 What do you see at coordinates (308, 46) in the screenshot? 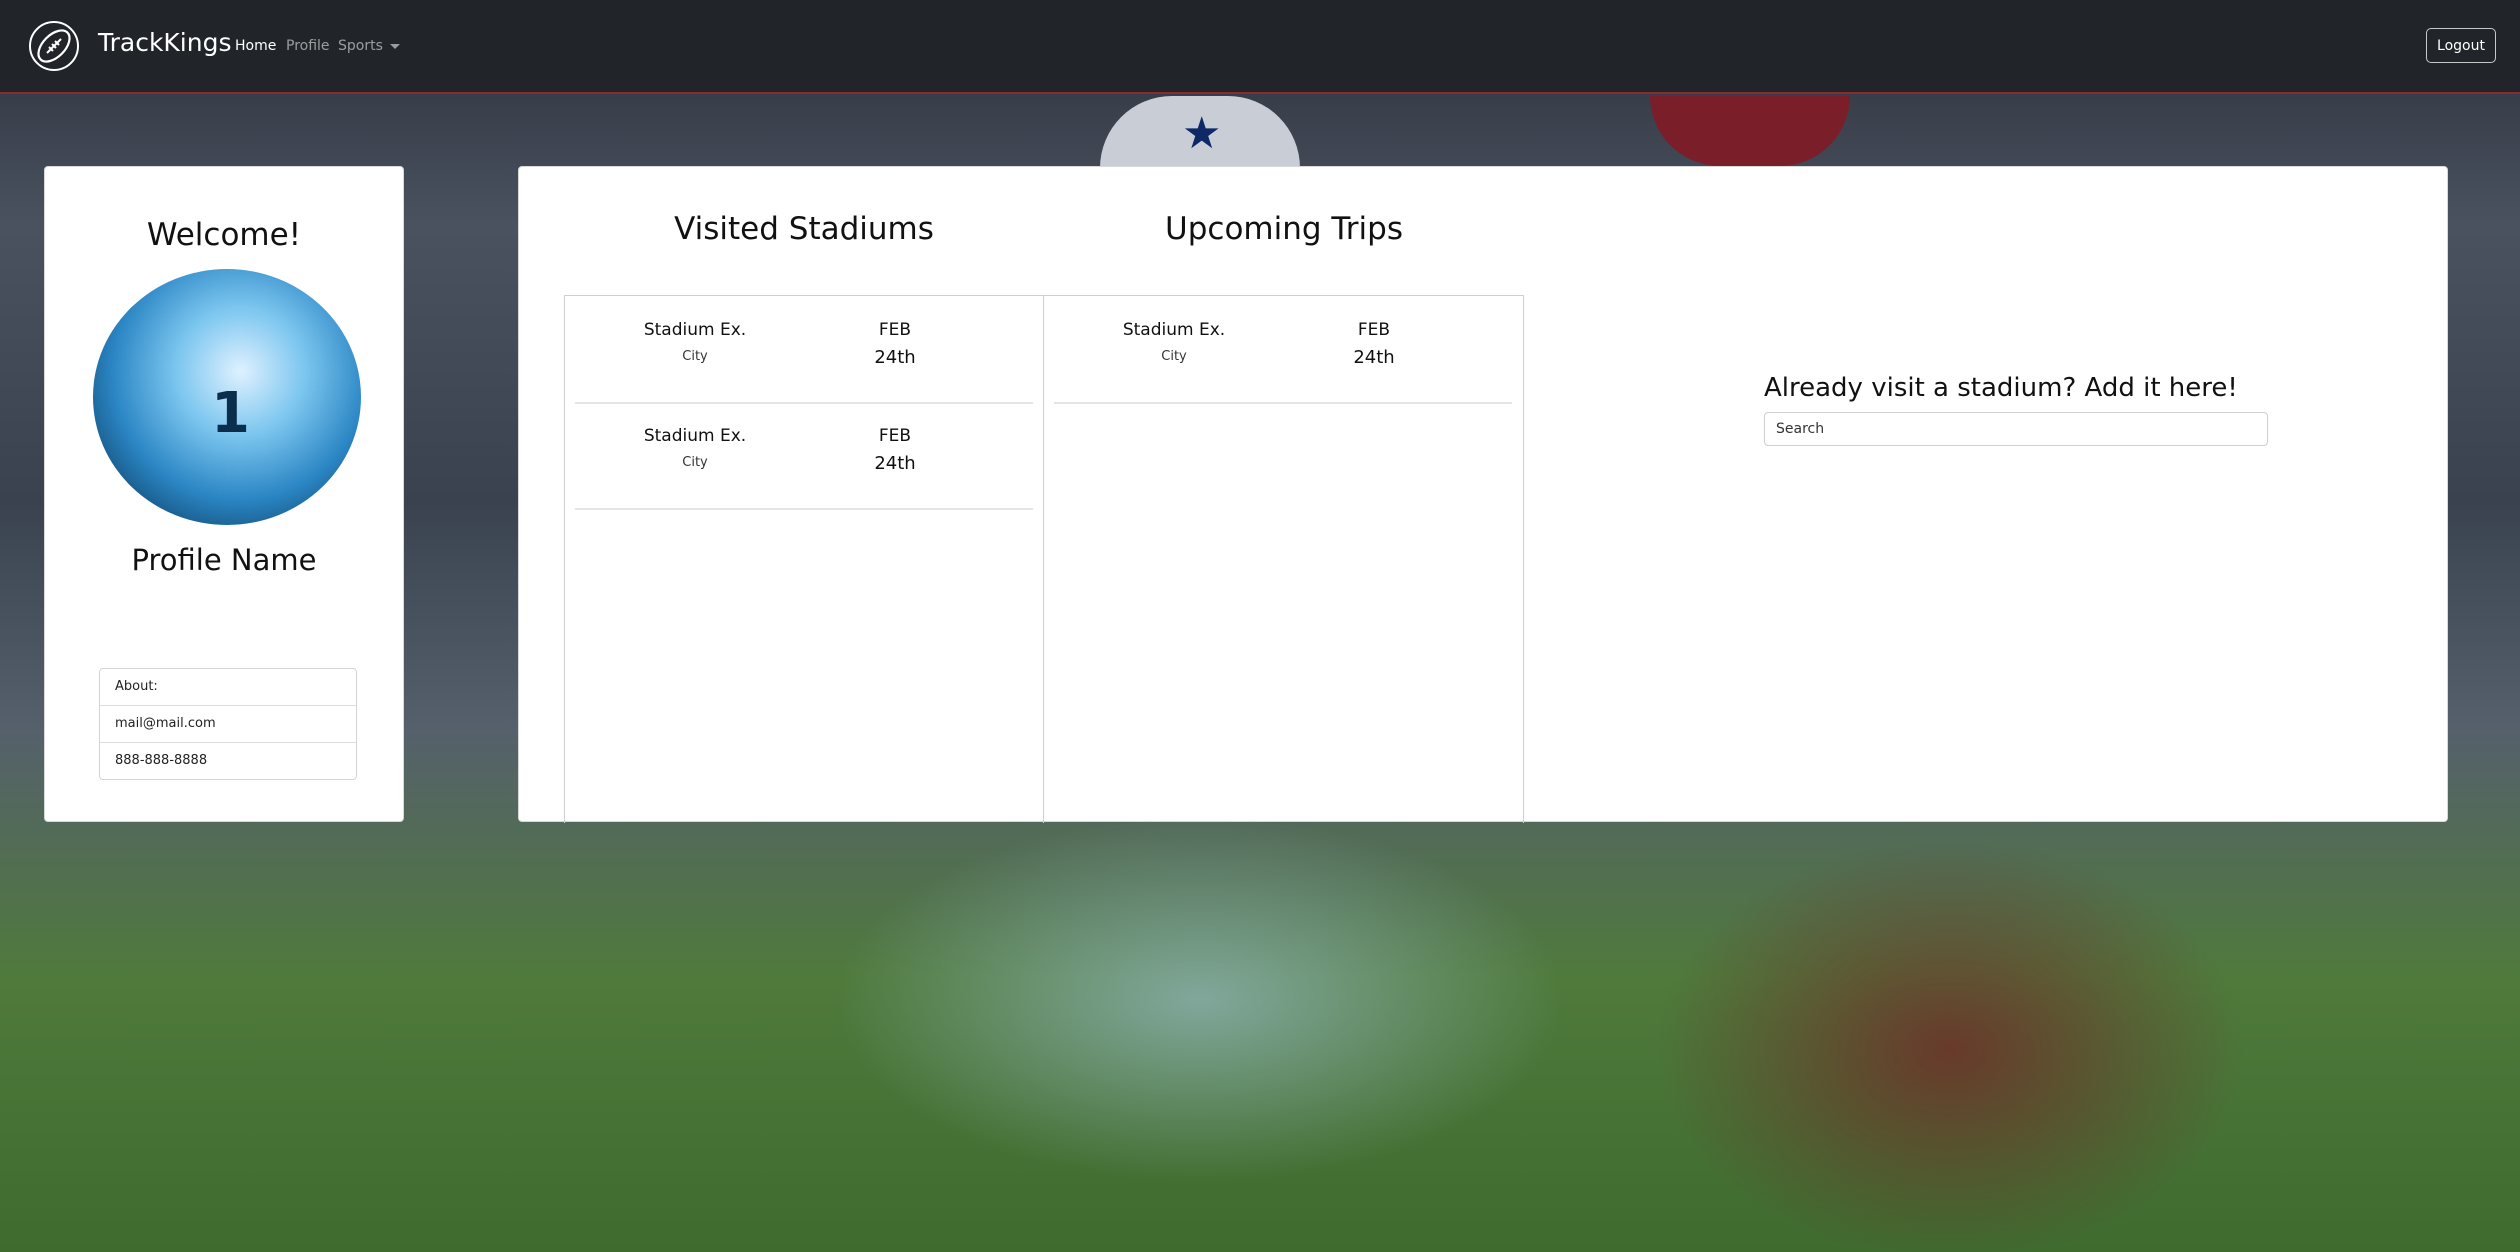
I see `nav-profile-link: Profile` at bounding box center [308, 46].